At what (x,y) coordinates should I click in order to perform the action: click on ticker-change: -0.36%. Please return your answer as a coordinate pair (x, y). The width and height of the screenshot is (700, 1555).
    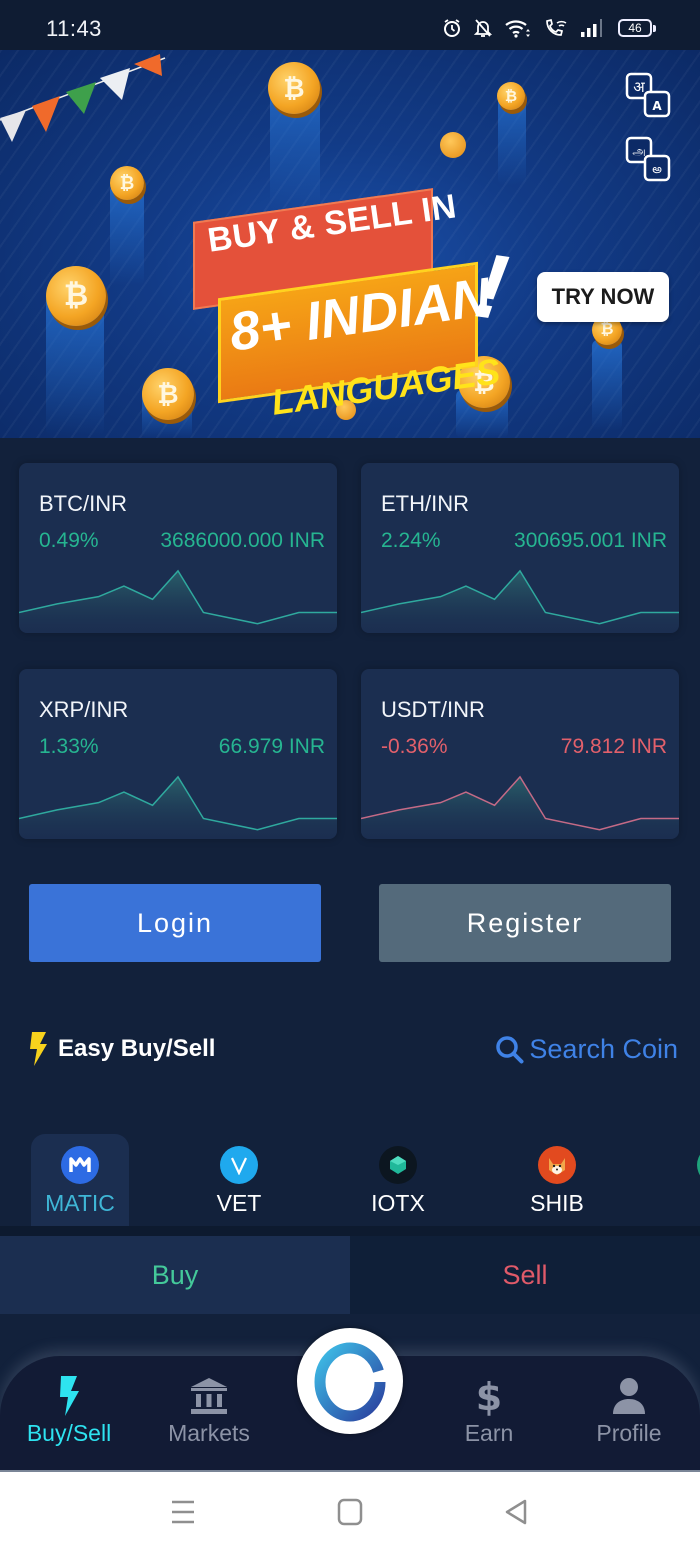
    Looking at the image, I should click on (414, 746).